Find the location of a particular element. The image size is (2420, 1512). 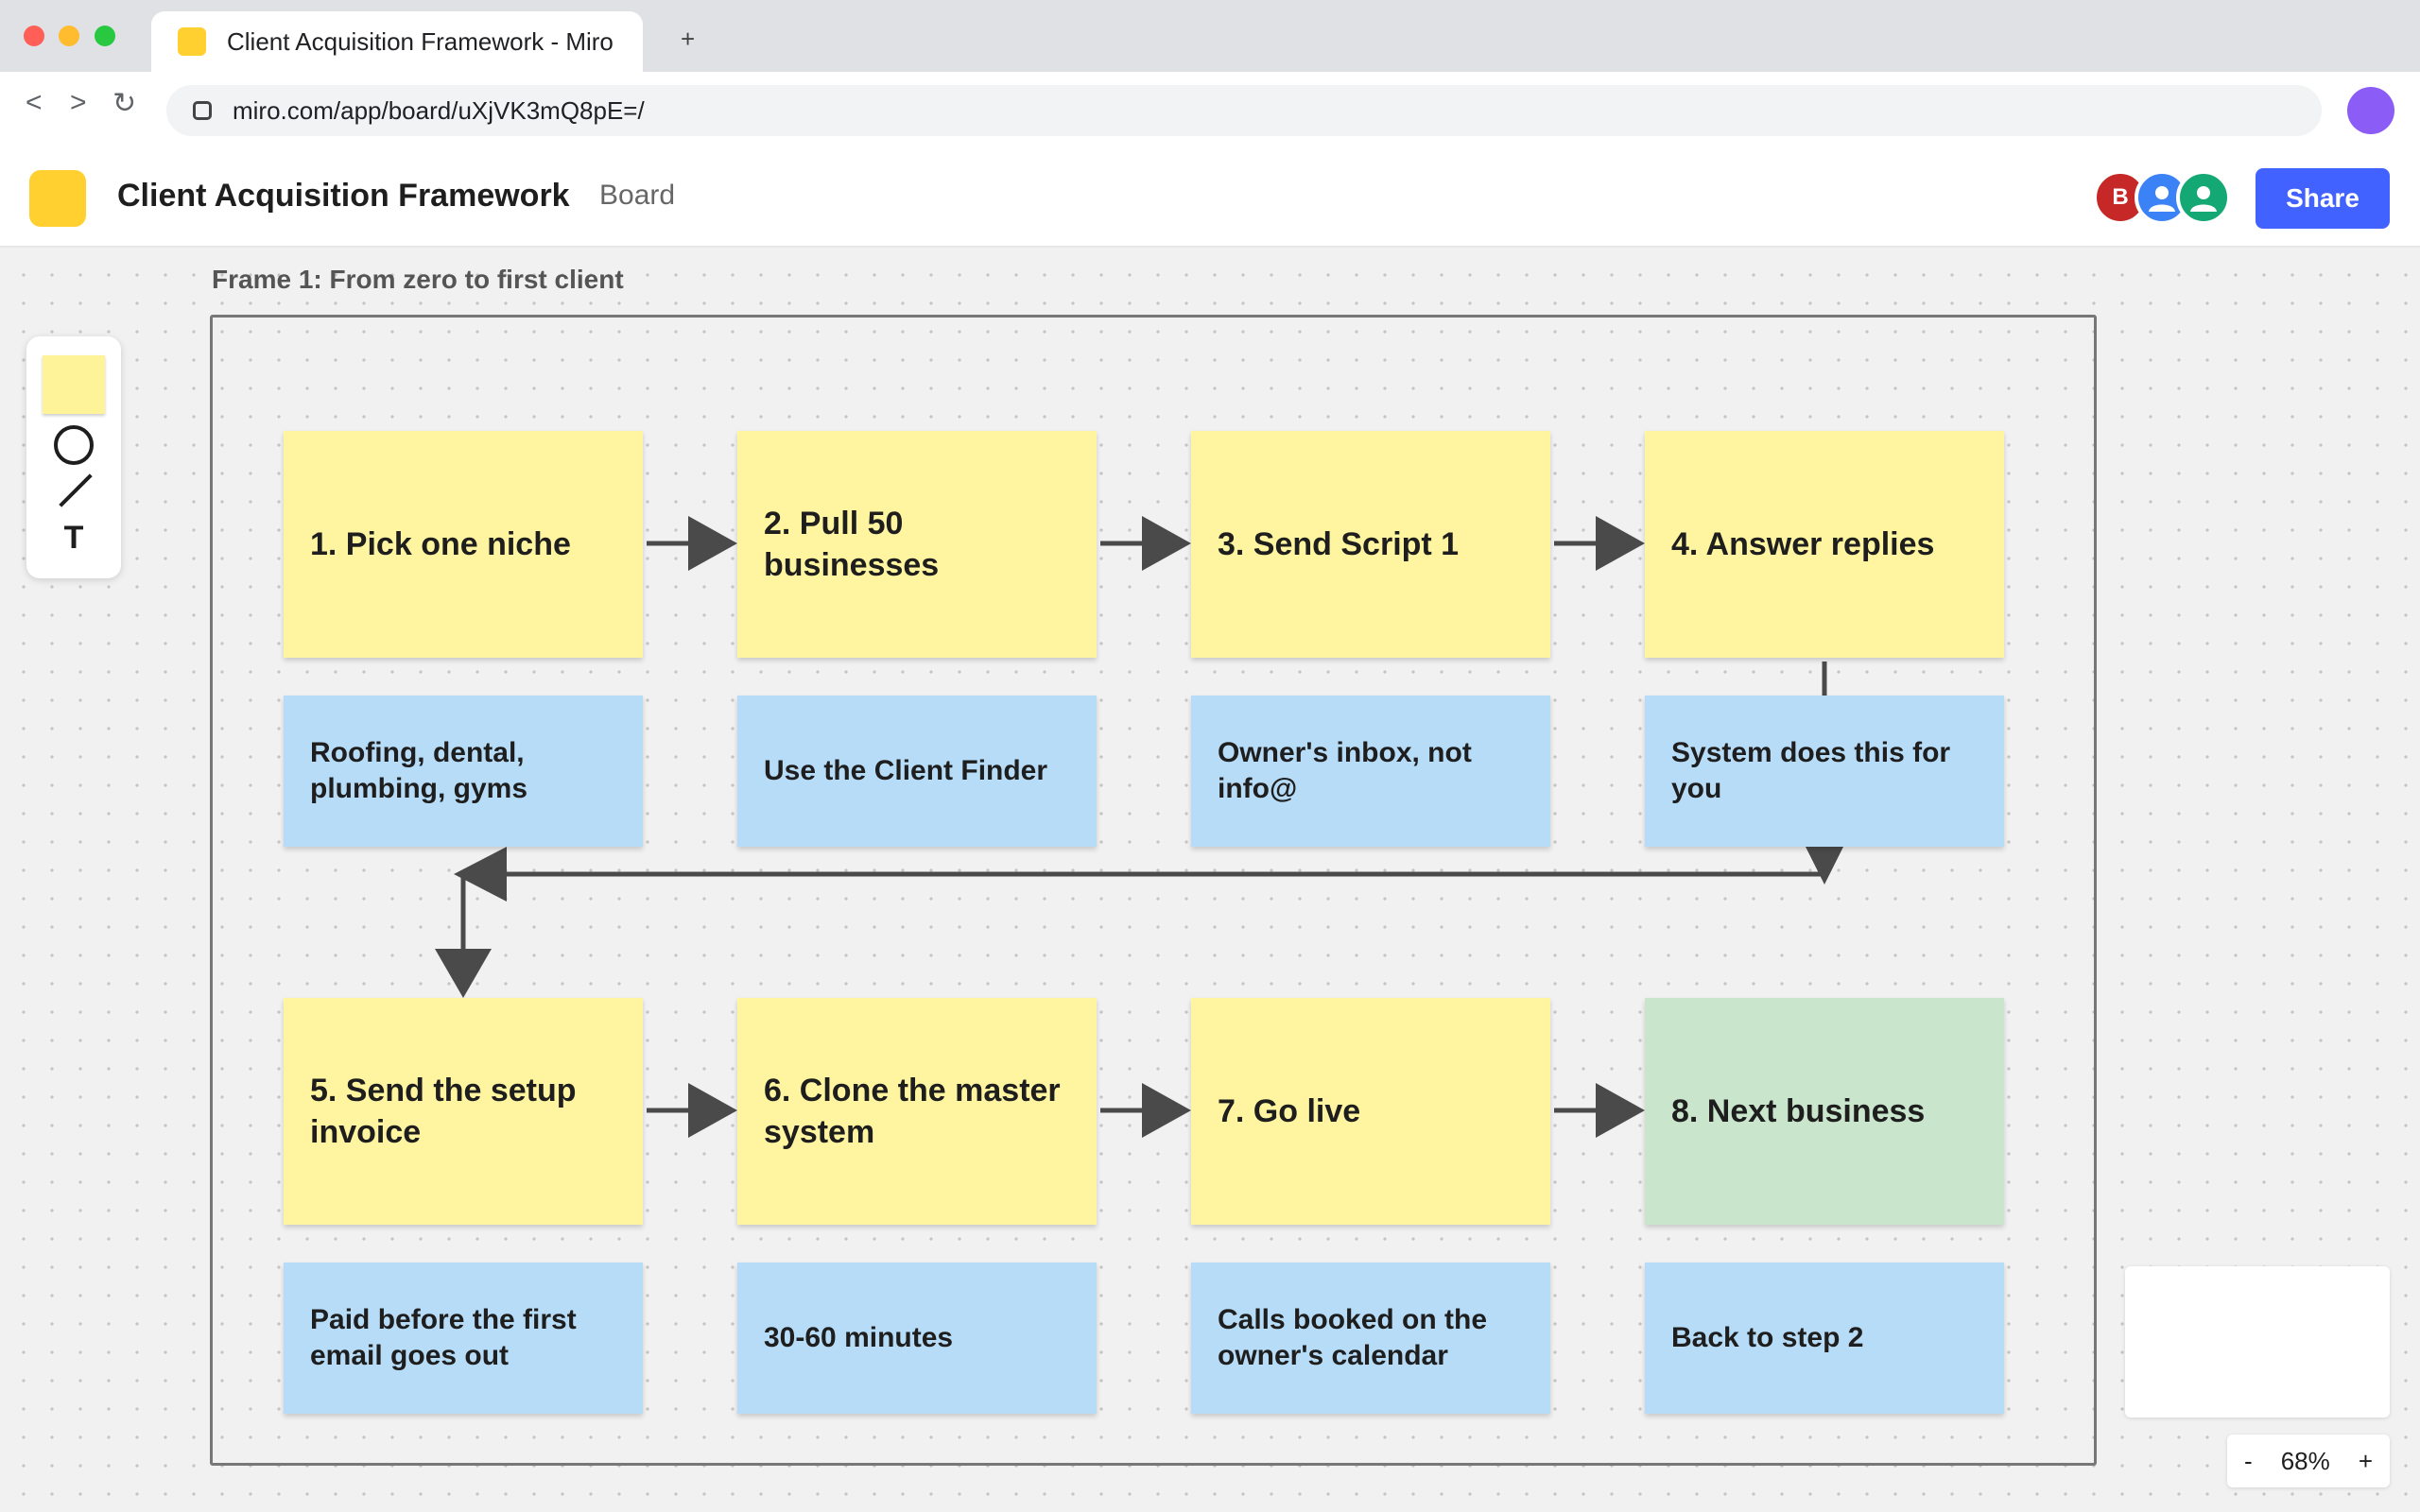

sticky-note-6: 30-60 minutes is located at coordinates (917, 1338).